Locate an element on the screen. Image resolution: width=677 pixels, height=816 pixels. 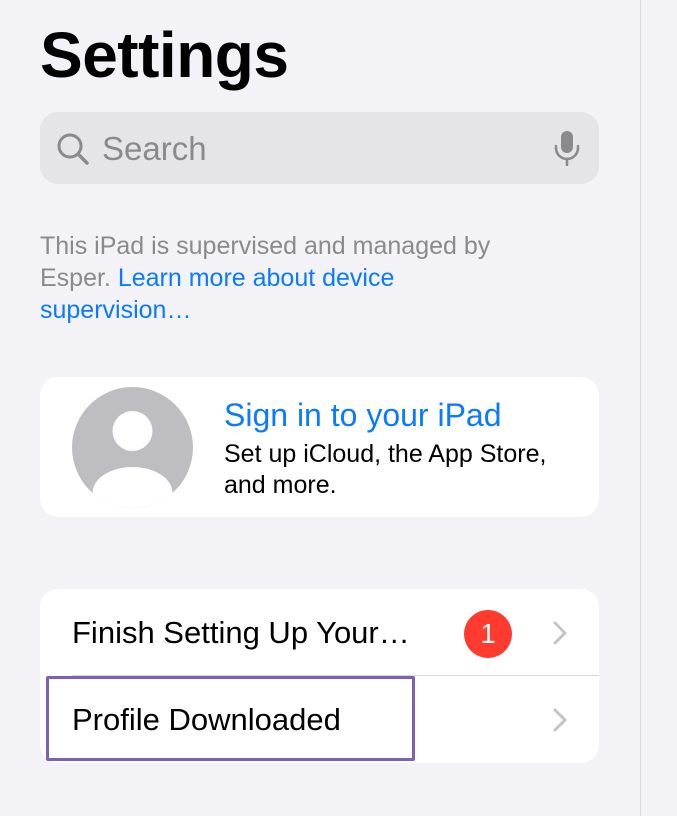
list-item-finish-setup: Finish Setting Up Your… 1 is located at coordinates (319, 632).